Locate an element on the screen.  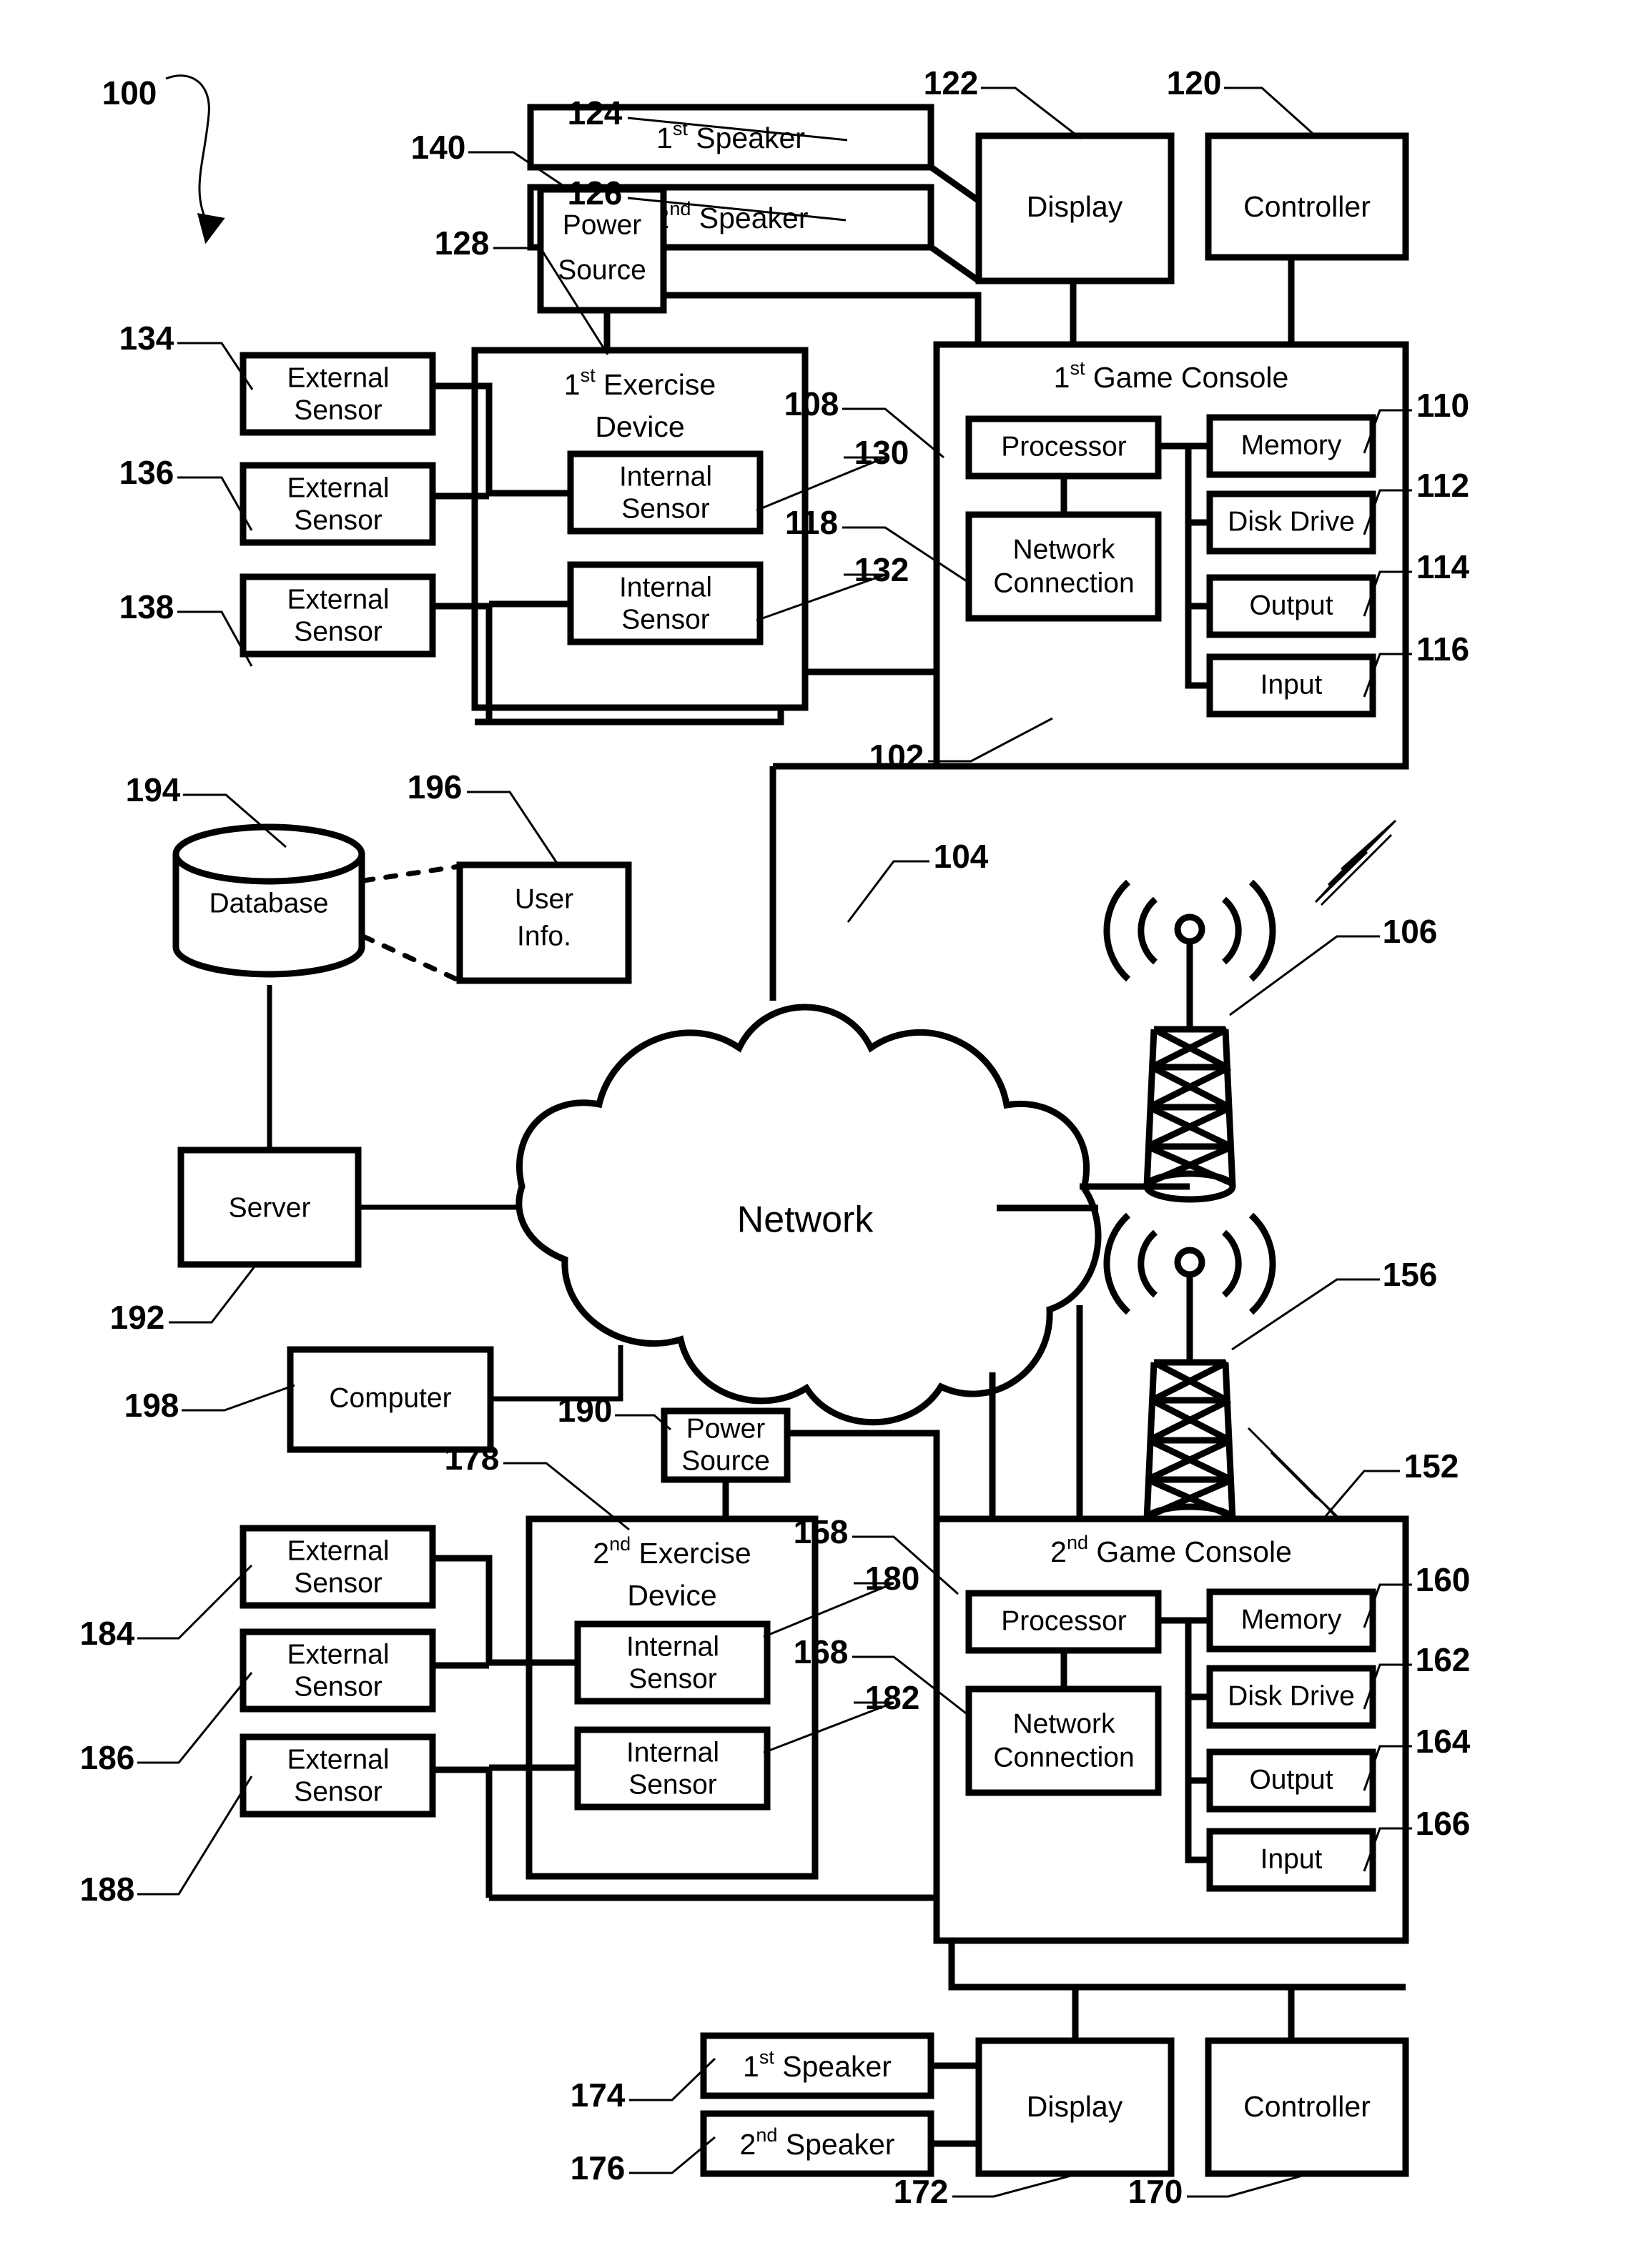
output-2: Output is located at coordinates (1291, 1780).